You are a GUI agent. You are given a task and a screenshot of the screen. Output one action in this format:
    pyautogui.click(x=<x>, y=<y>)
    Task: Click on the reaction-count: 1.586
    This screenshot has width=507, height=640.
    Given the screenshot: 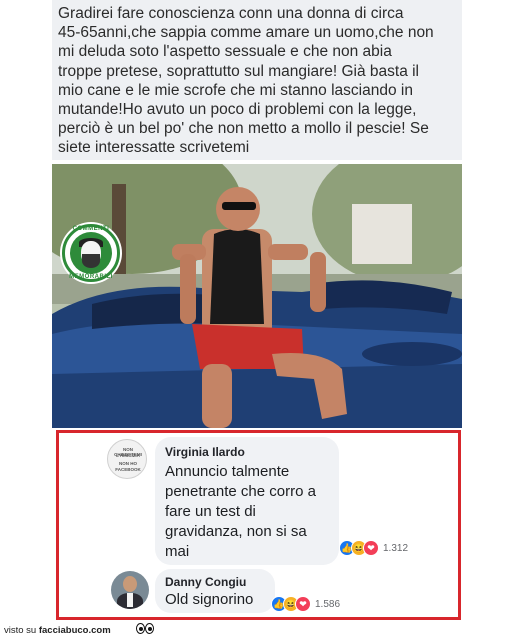 What is the action you would take?
    pyautogui.click(x=328, y=604)
    